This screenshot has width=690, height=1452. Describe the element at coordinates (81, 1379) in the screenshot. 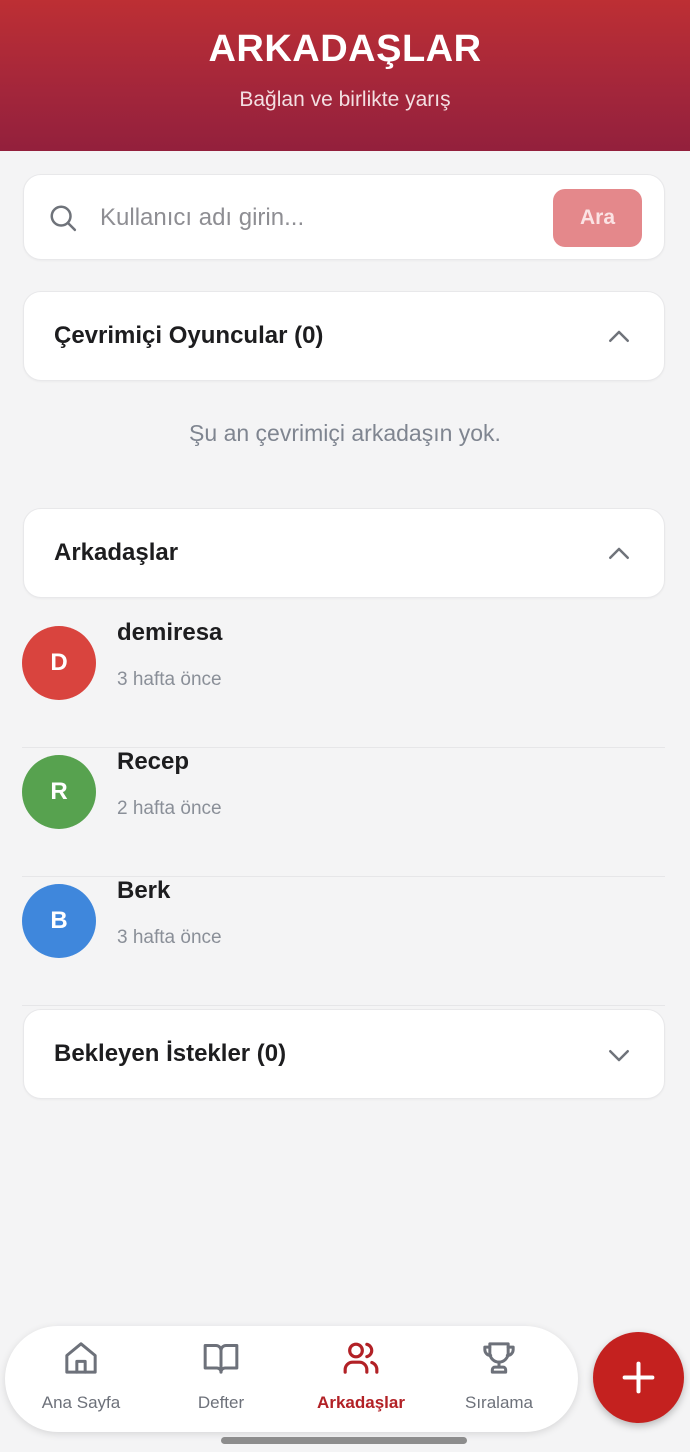

I see `nav-item-home: Ana Sayfa` at that location.